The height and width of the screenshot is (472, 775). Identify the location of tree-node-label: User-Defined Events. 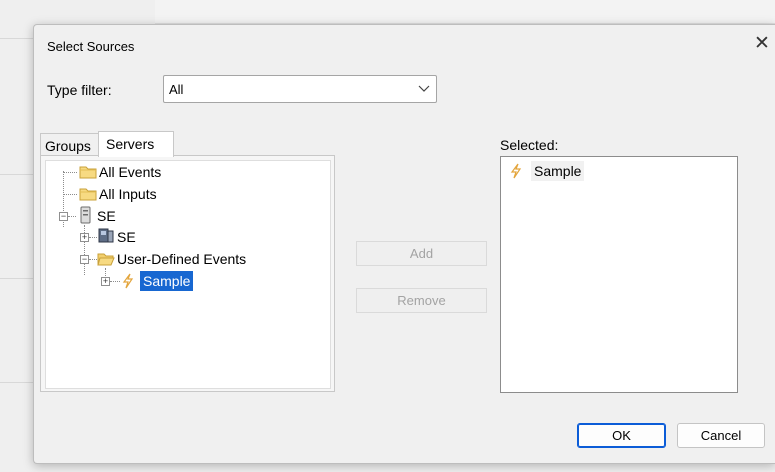
(182, 259).